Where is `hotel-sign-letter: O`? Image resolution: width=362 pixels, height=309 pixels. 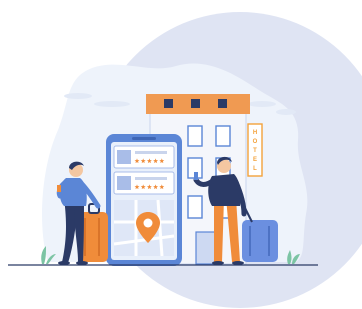
hotel-sign-letter: O is located at coordinates (255, 142).